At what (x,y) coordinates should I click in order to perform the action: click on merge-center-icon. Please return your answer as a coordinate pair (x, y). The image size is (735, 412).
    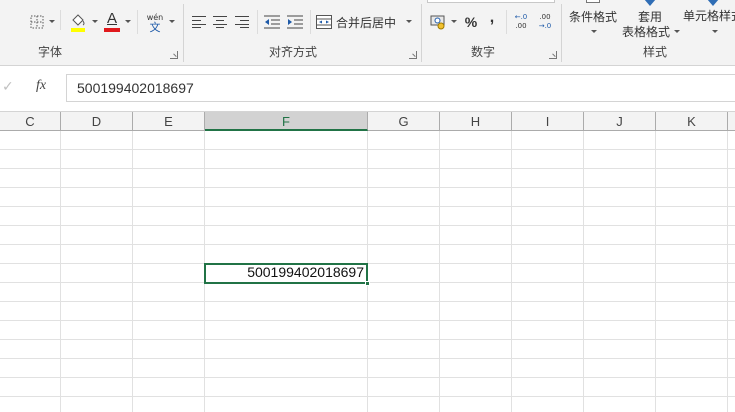
    Looking at the image, I should click on (324, 22).